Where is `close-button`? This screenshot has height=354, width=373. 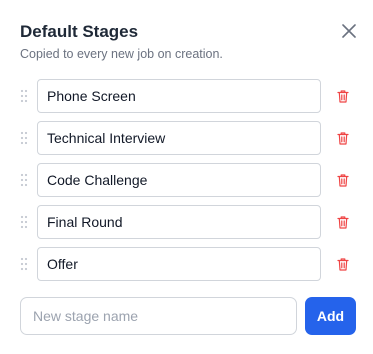
close-button is located at coordinates (349, 31).